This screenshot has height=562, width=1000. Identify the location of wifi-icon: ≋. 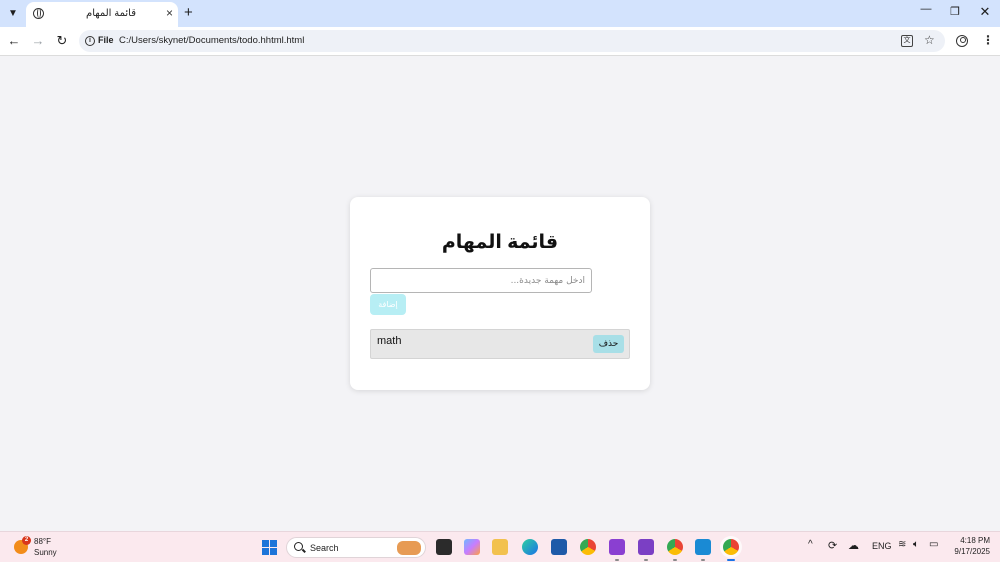
(902, 544).